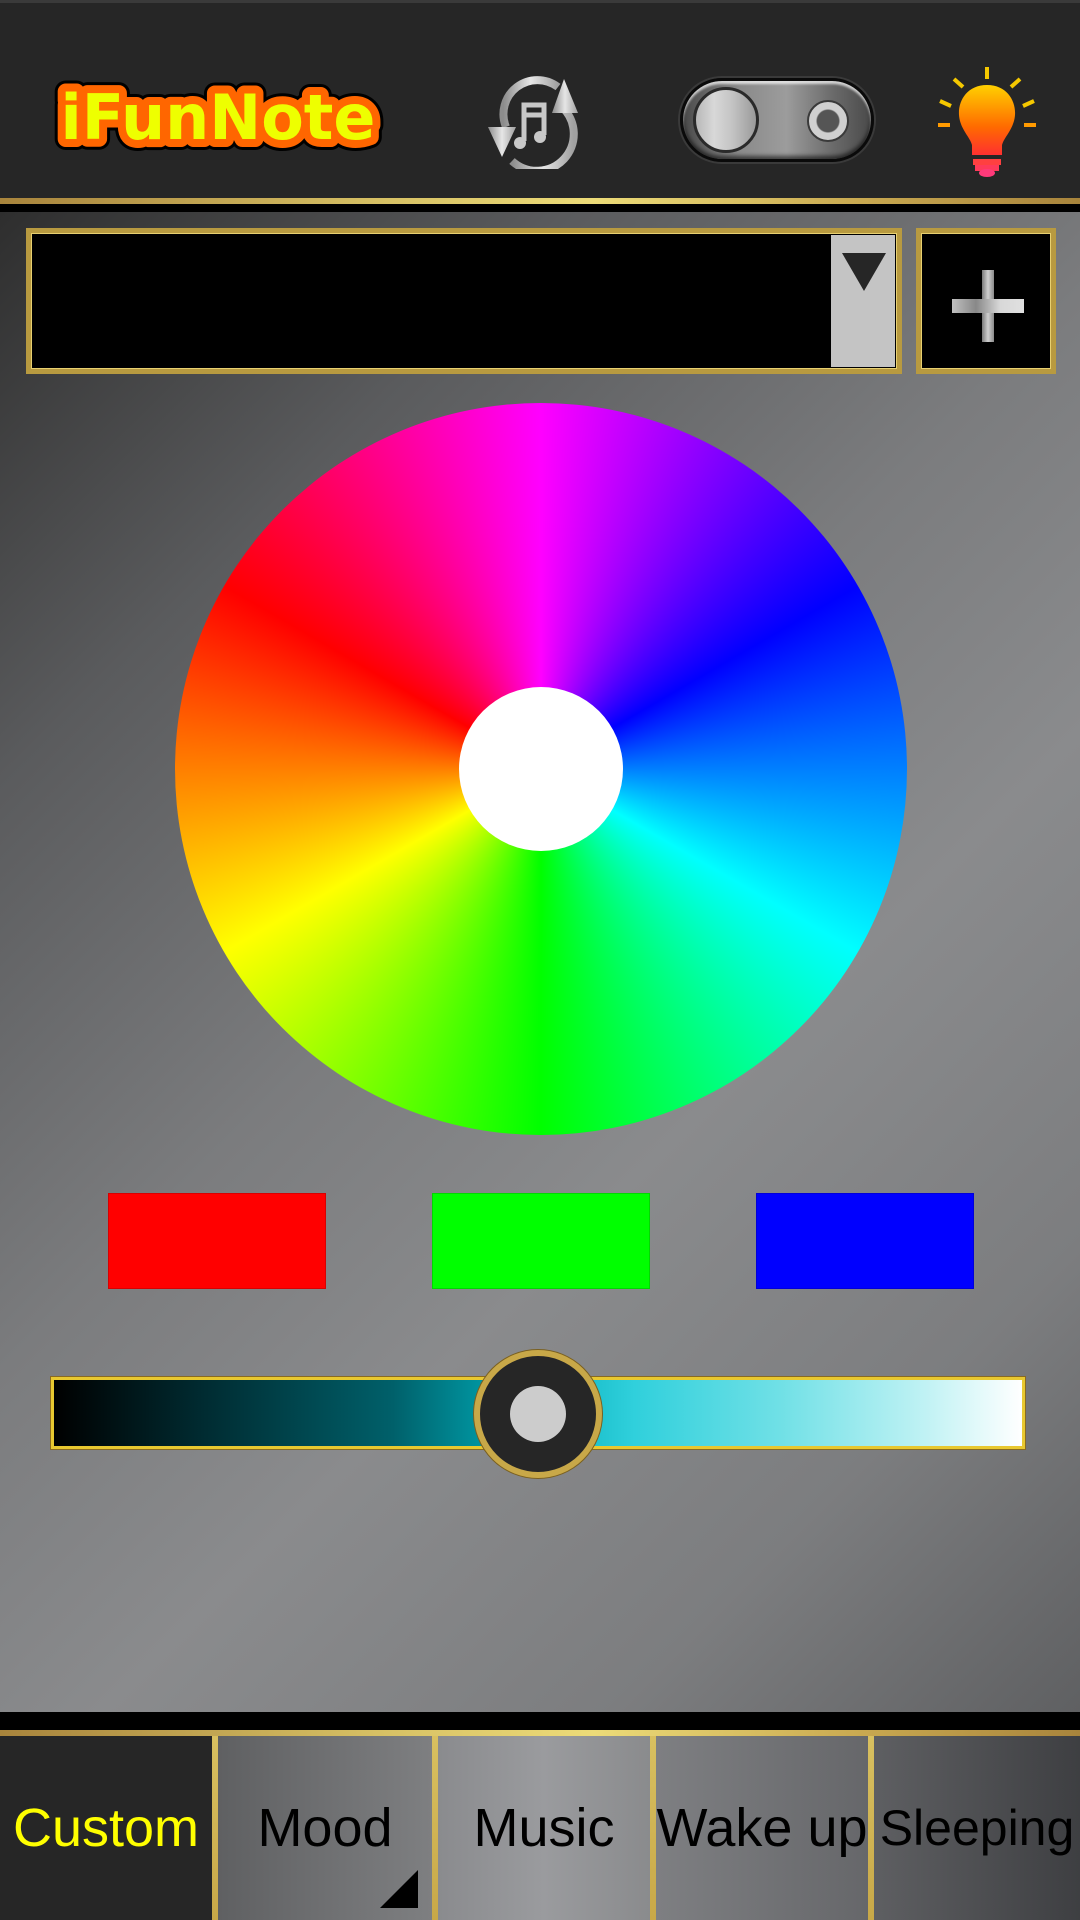 The width and height of the screenshot is (1080, 1920). What do you see at coordinates (864, 272) in the screenshot?
I see `dropdown-arrow-icon` at bounding box center [864, 272].